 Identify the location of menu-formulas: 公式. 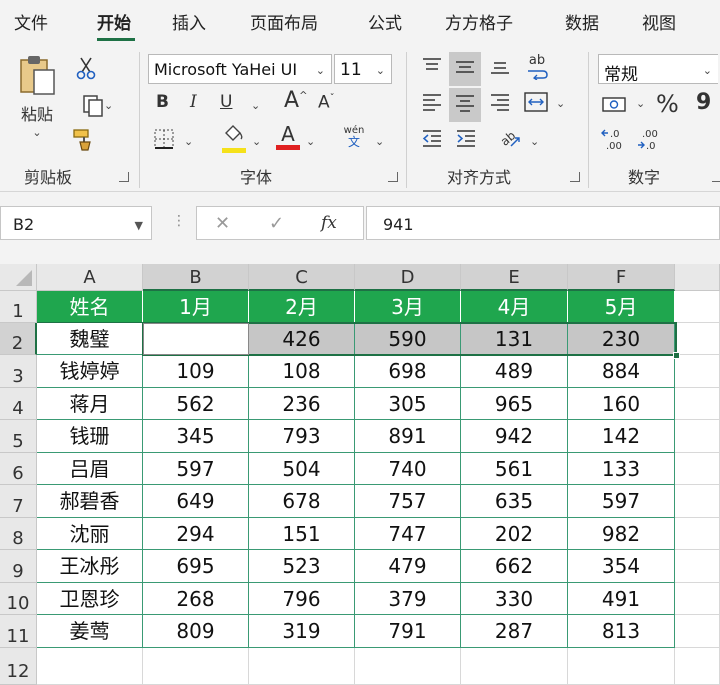
(385, 21).